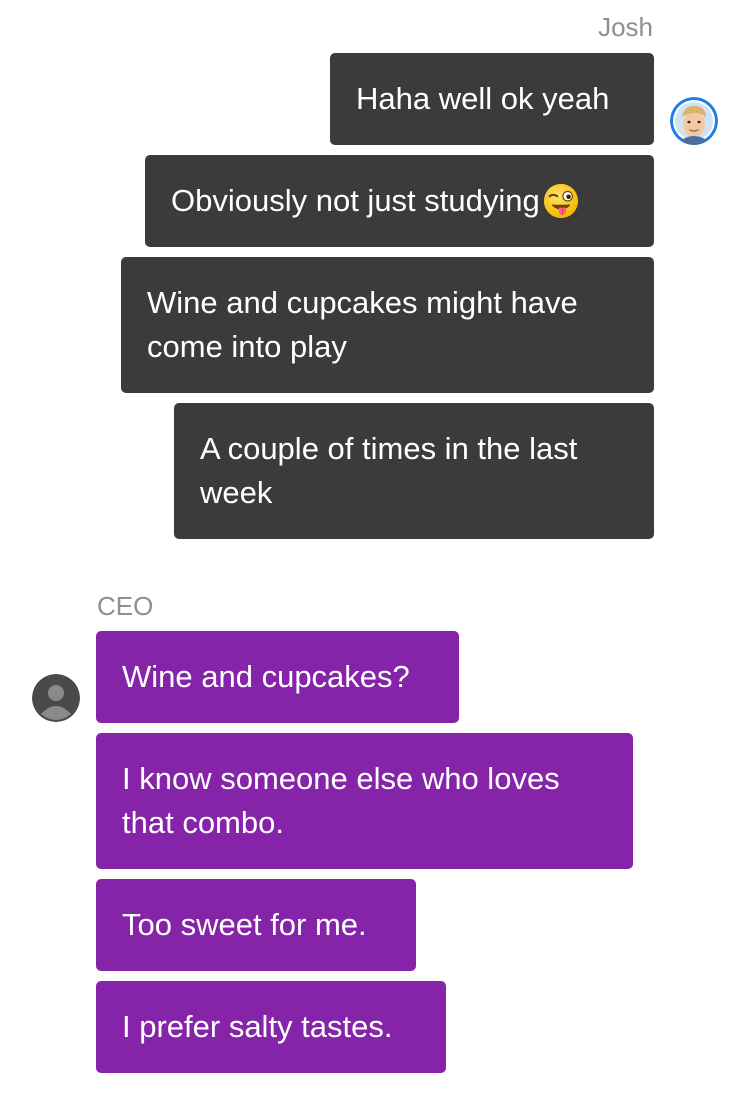  Describe the element at coordinates (244, 924) in the screenshot. I see `message-text: Too sweet for me.` at that location.